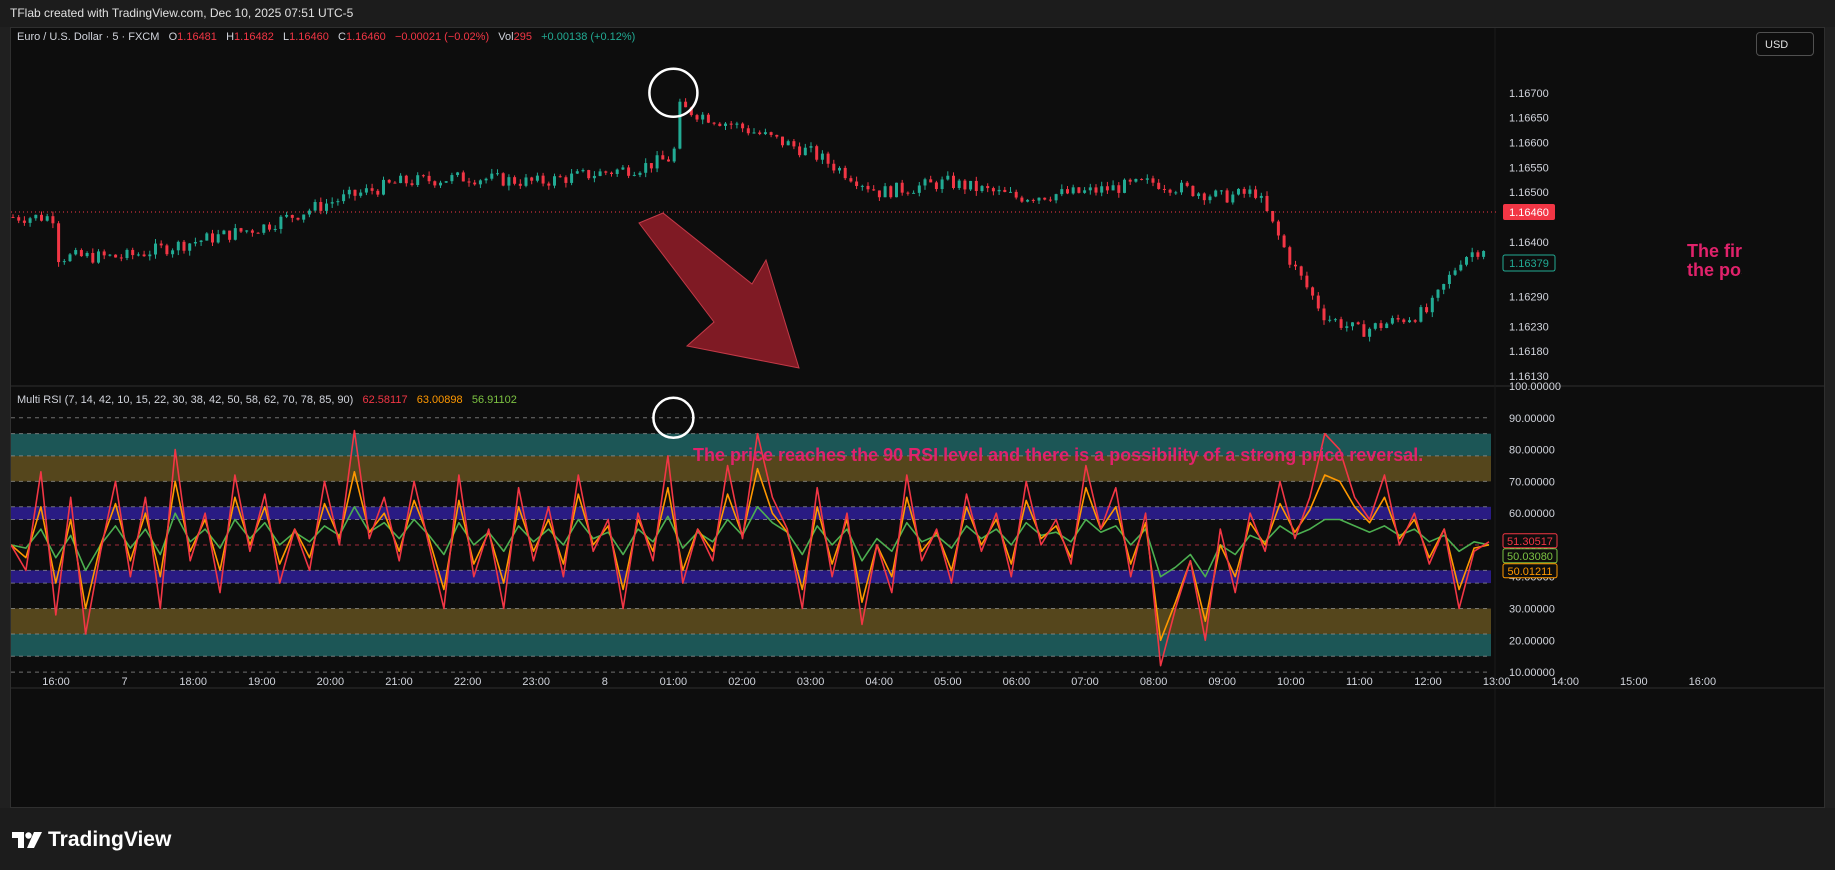 This screenshot has height=870, width=1835. Describe the element at coordinates (1532, 482) in the screenshot. I see `rsi-axis-tick: 70.00000` at that location.